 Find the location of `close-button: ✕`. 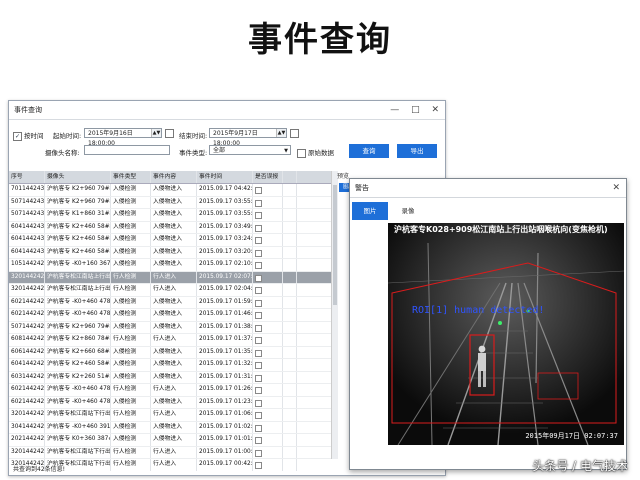

close-button: ✕ is located at coordinates (435, 110).